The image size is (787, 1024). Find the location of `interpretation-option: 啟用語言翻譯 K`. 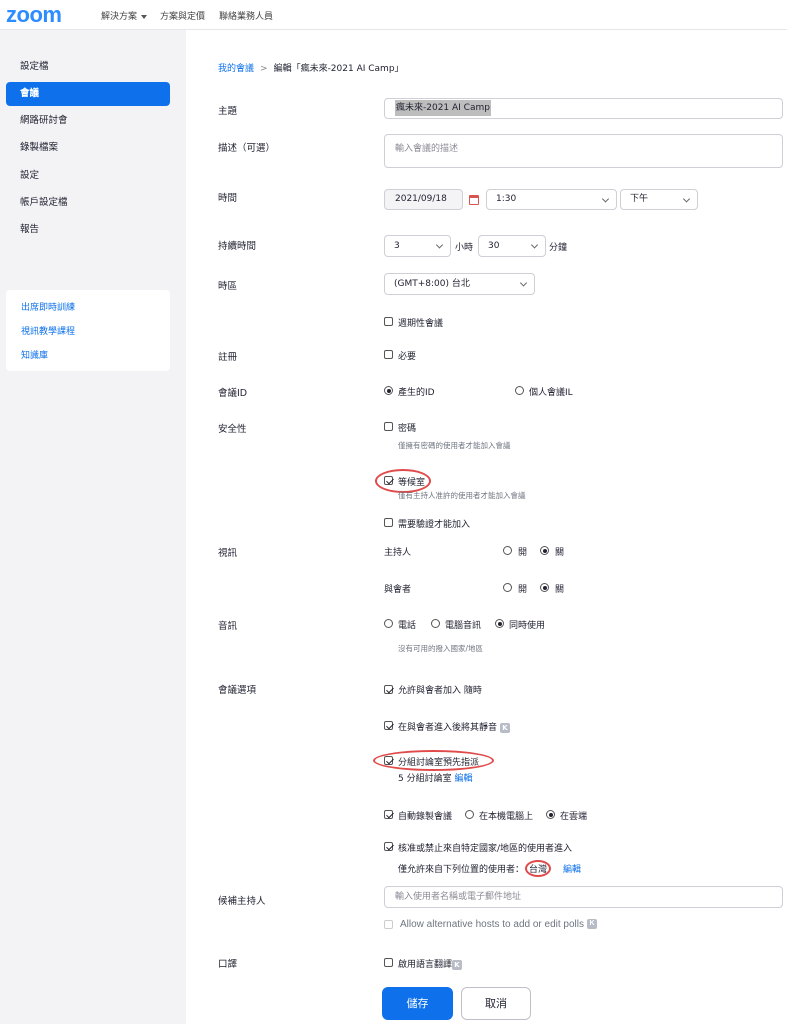

interpretation-option: 啟用語言翻譯 K is located at coordinates (430, 963).